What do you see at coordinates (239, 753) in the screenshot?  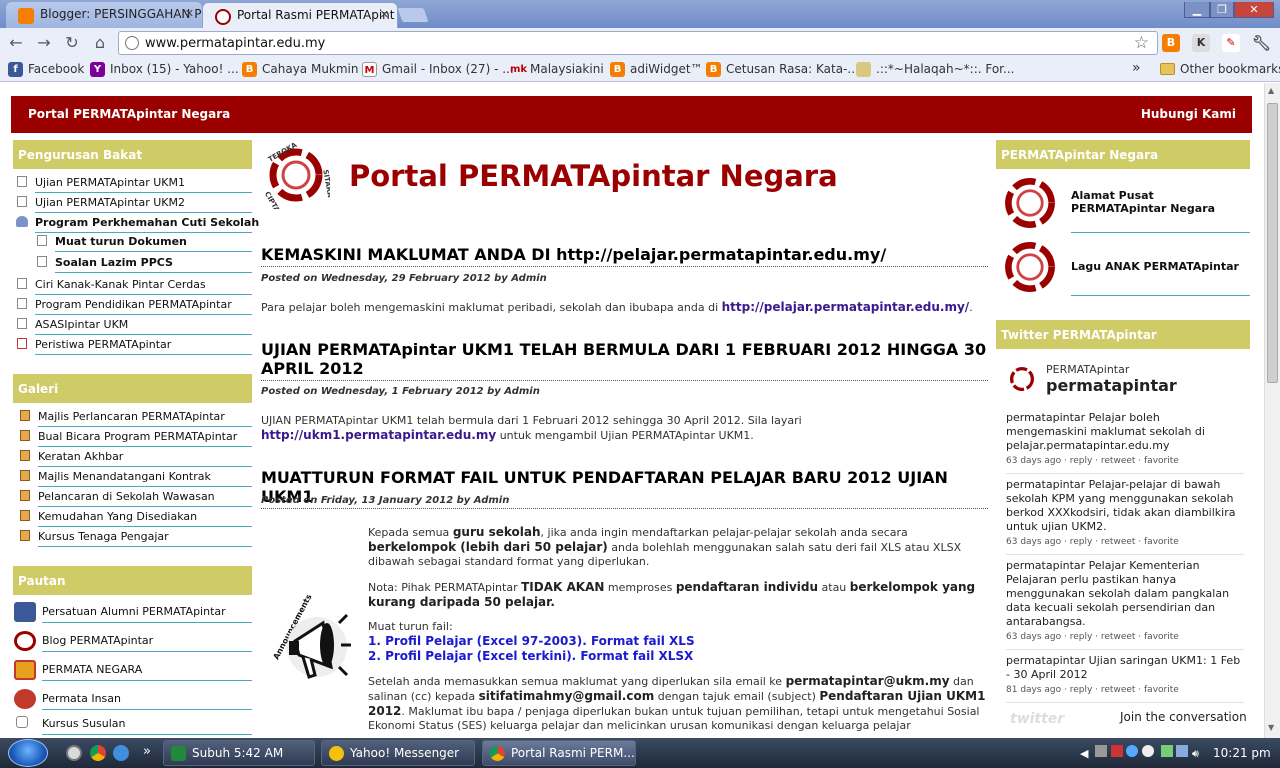 I see `task-subuh: Subuh 5:42 AM` at bounding box center [239, 753].